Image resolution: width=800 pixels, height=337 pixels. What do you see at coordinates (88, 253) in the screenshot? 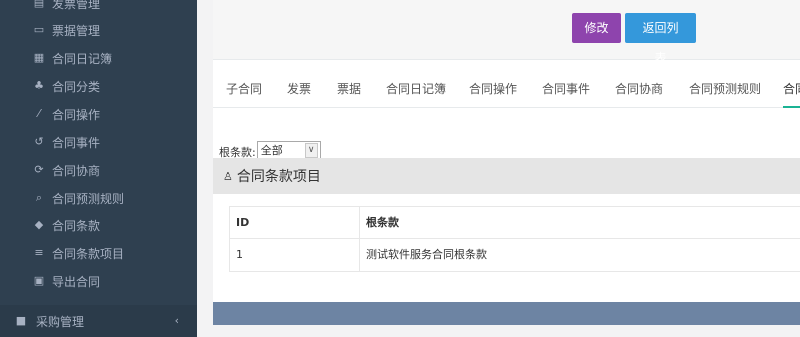
I see `sidebar-item-label: 合同条款项目` at bounding box center [88, 253].